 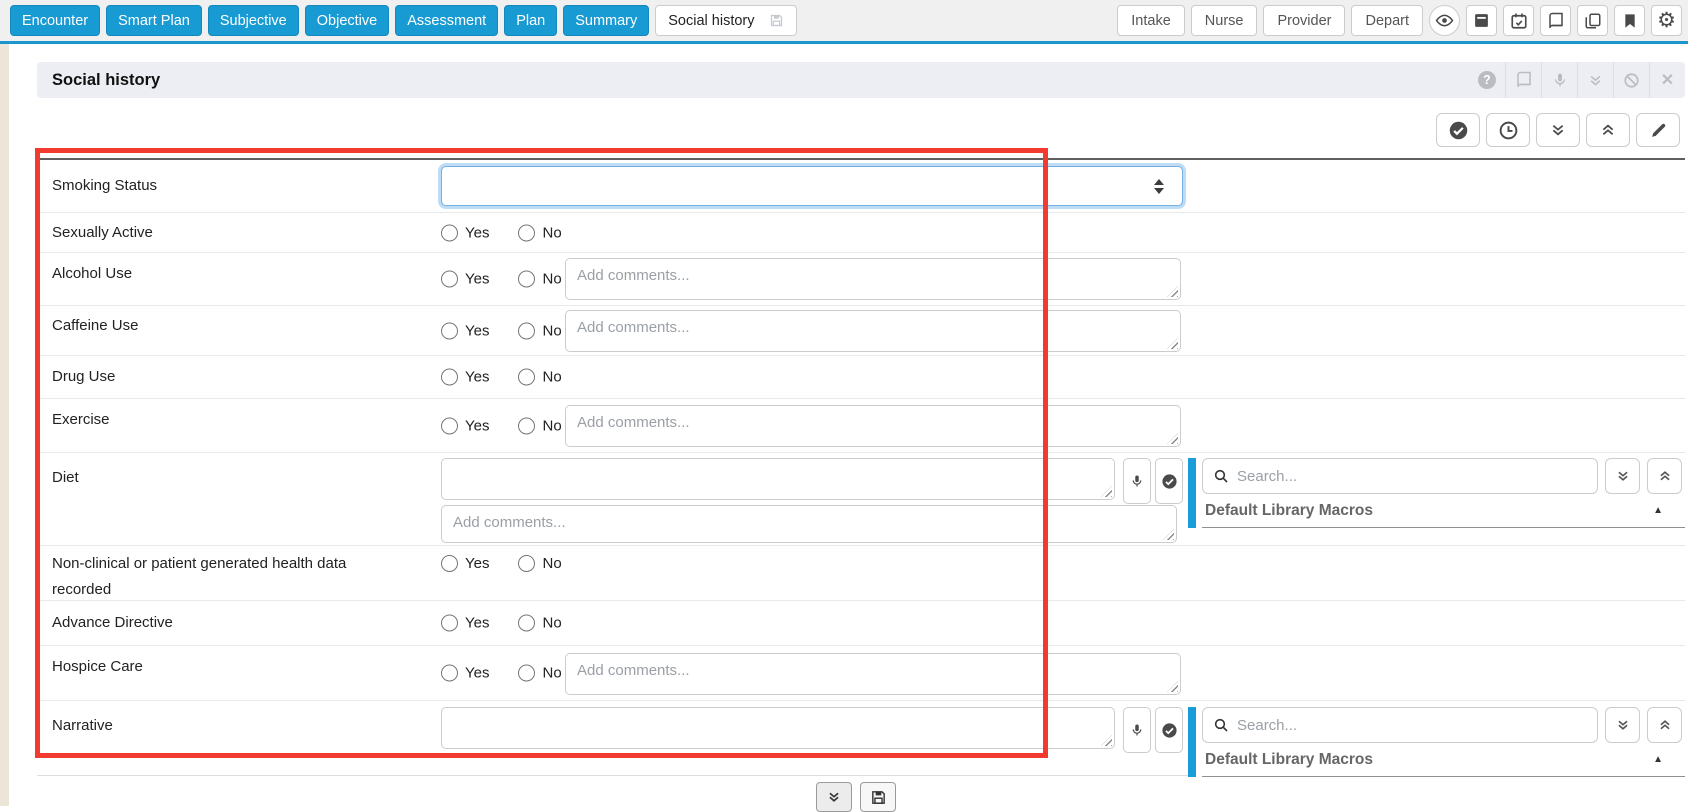 I want to click on dictate-button, so click(x=1559, y=80).